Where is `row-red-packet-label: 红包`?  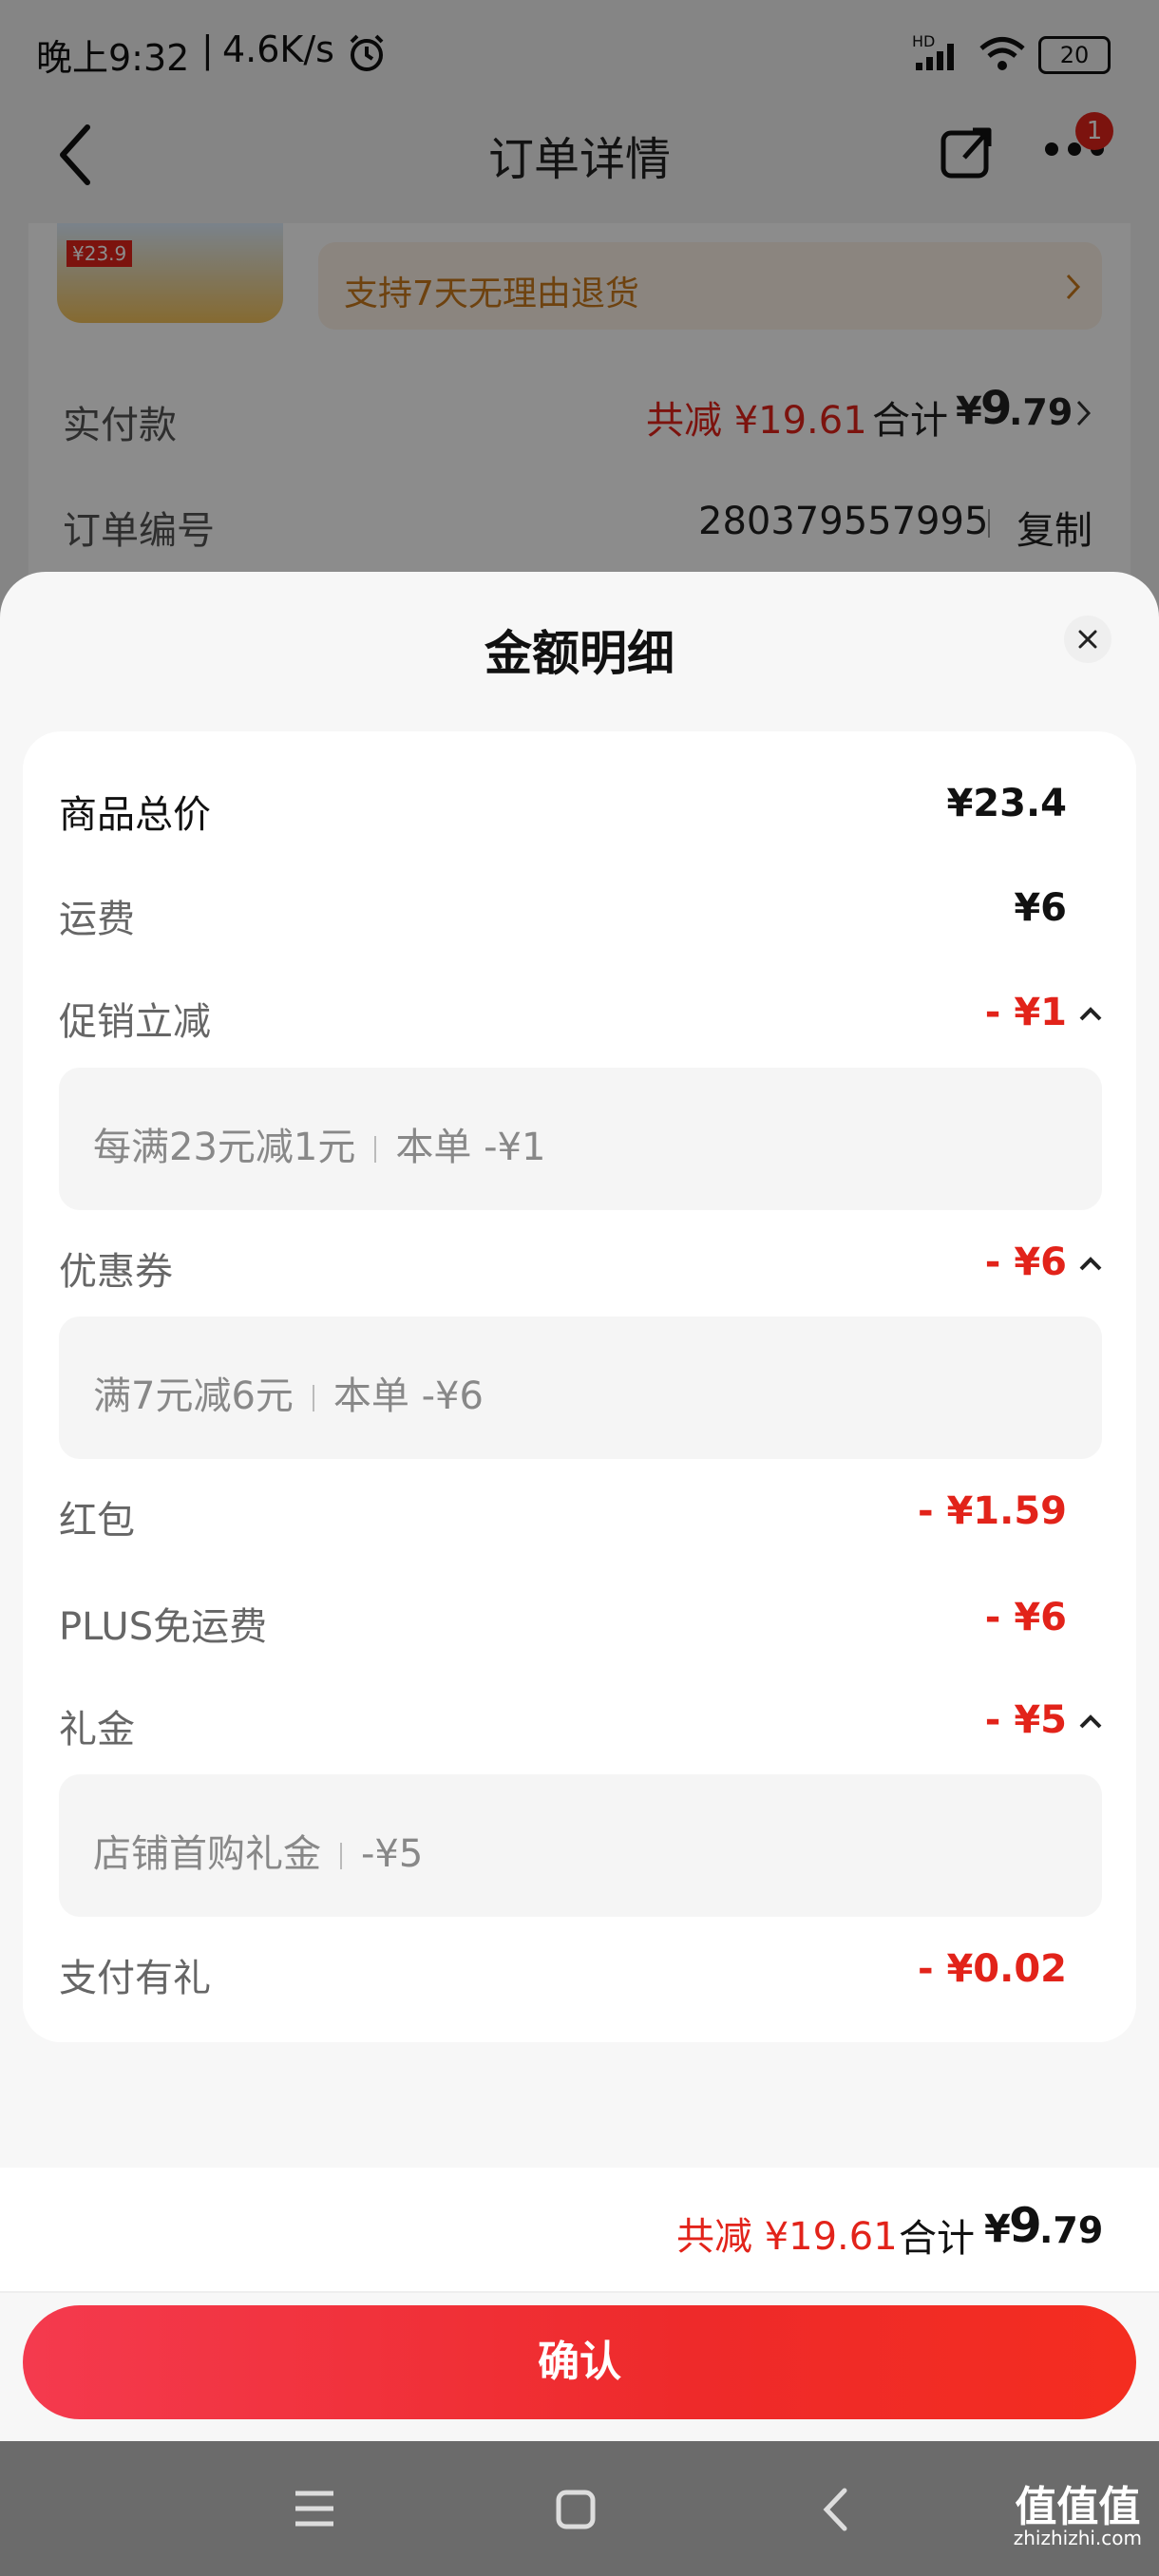
row-red-packet-label: 红包 is located at coordinates (97, 1521).